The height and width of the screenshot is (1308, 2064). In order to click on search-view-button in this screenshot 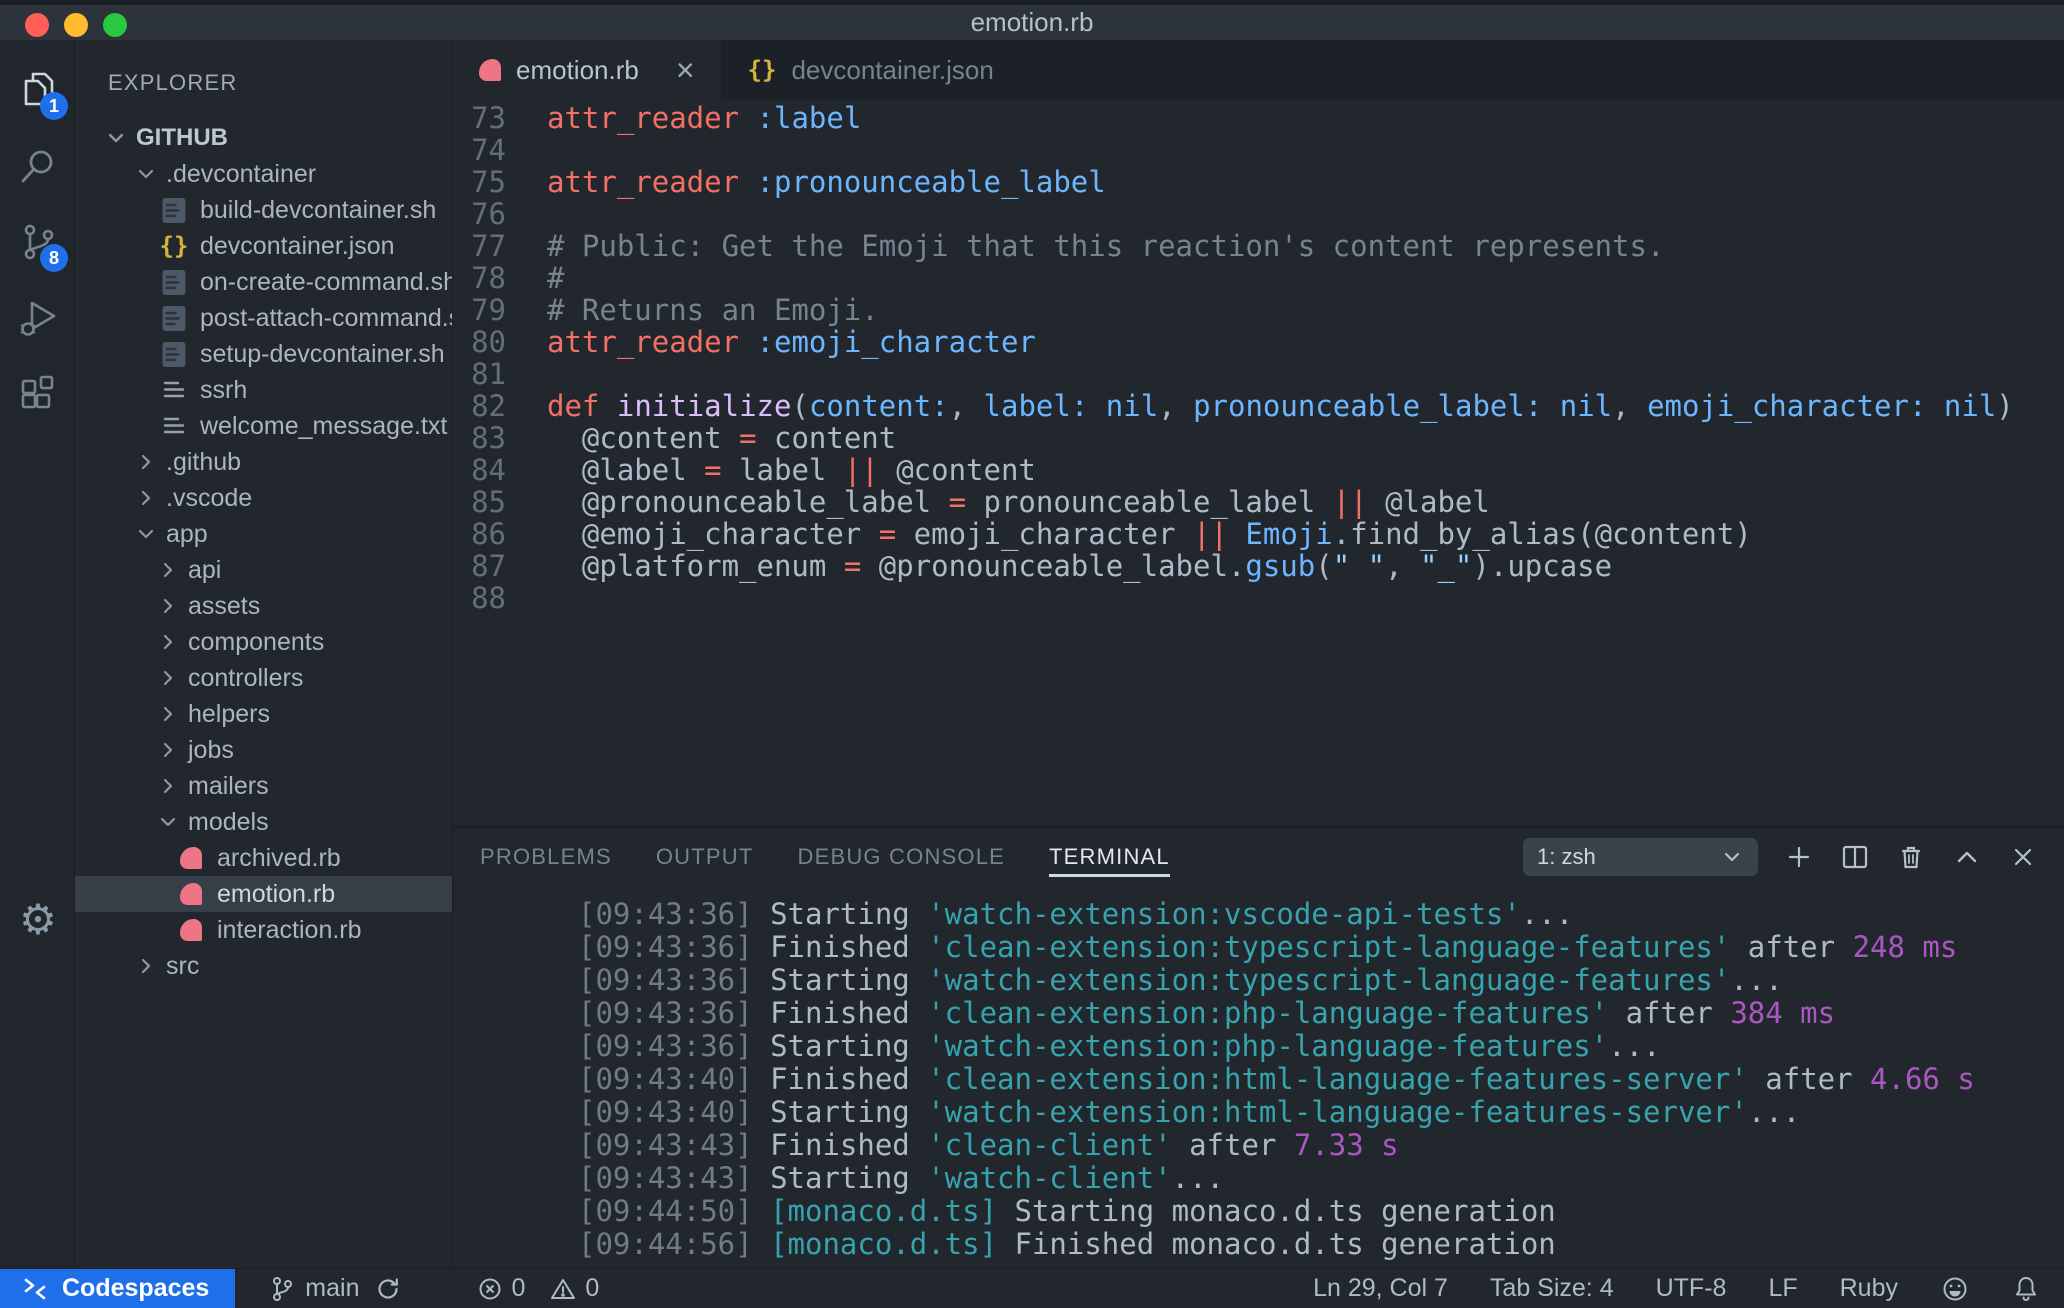, I will do `click(38, 166)`.